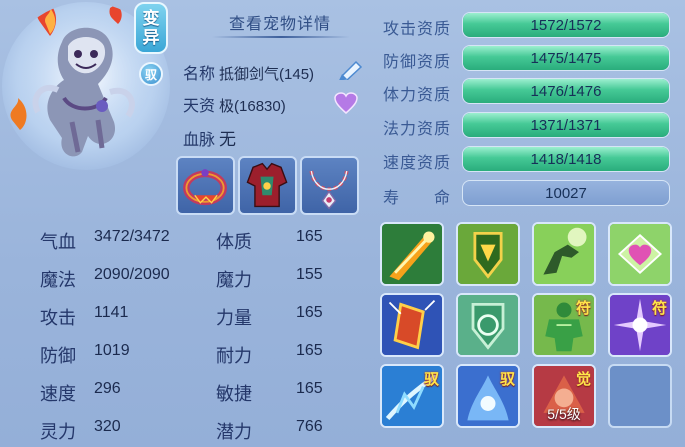  What do you see at coordinates (392, 198) in the screenshot?
I see `life-label-a: 寿` at bounding box center [392, 198].